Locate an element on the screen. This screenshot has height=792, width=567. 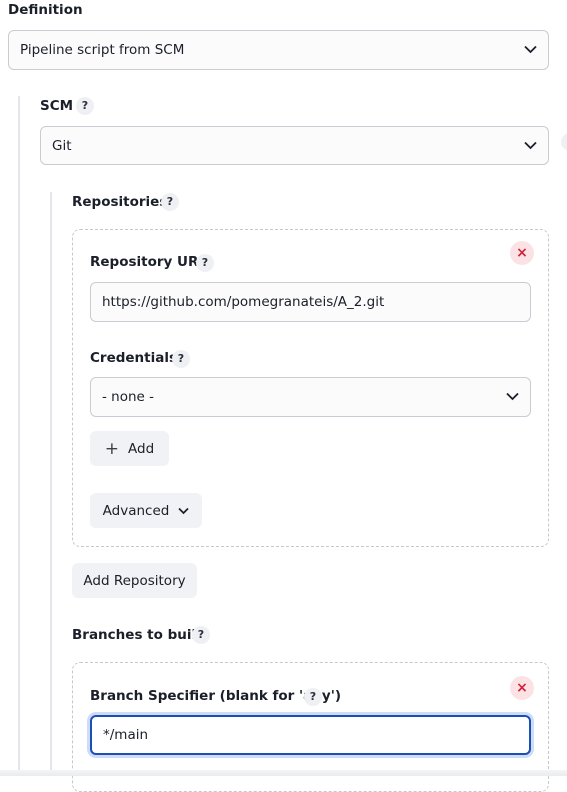
repository-url-input: https://github.com/pomegranateis/A_2.git is located at coordinates (310, 302).